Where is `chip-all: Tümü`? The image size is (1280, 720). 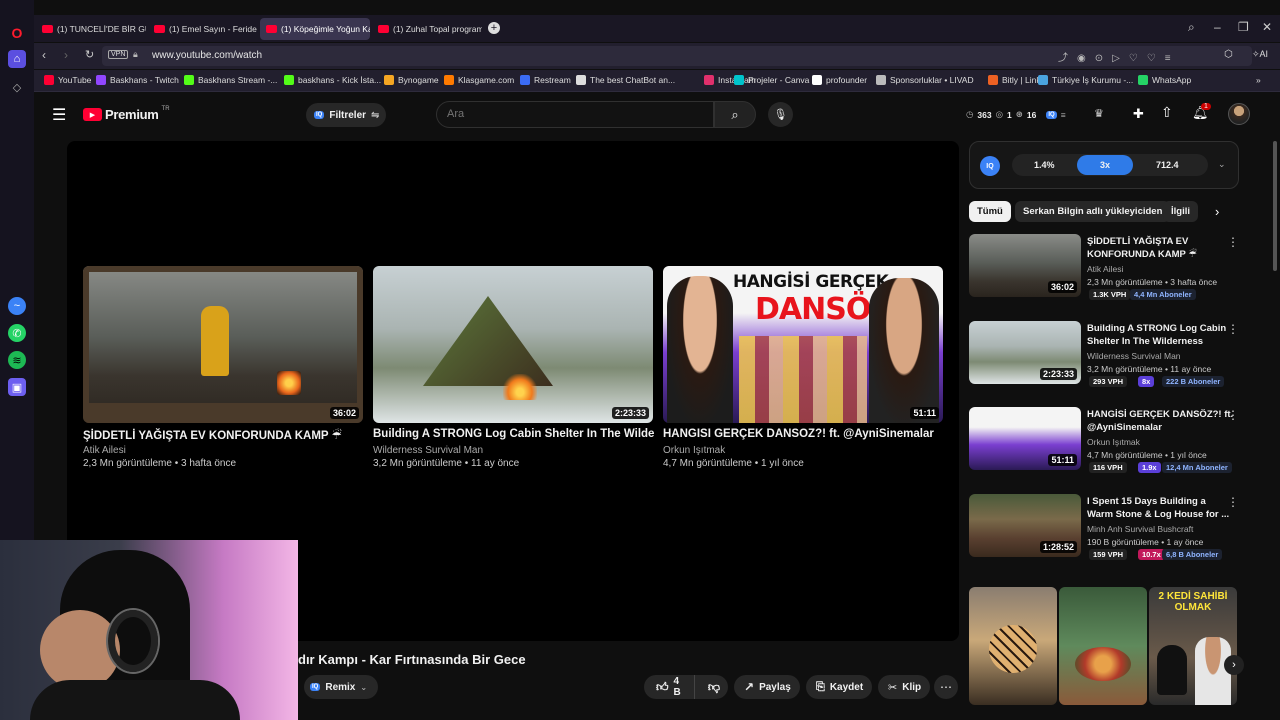
chip-all: Tümü is located at coordinates (990, 211).